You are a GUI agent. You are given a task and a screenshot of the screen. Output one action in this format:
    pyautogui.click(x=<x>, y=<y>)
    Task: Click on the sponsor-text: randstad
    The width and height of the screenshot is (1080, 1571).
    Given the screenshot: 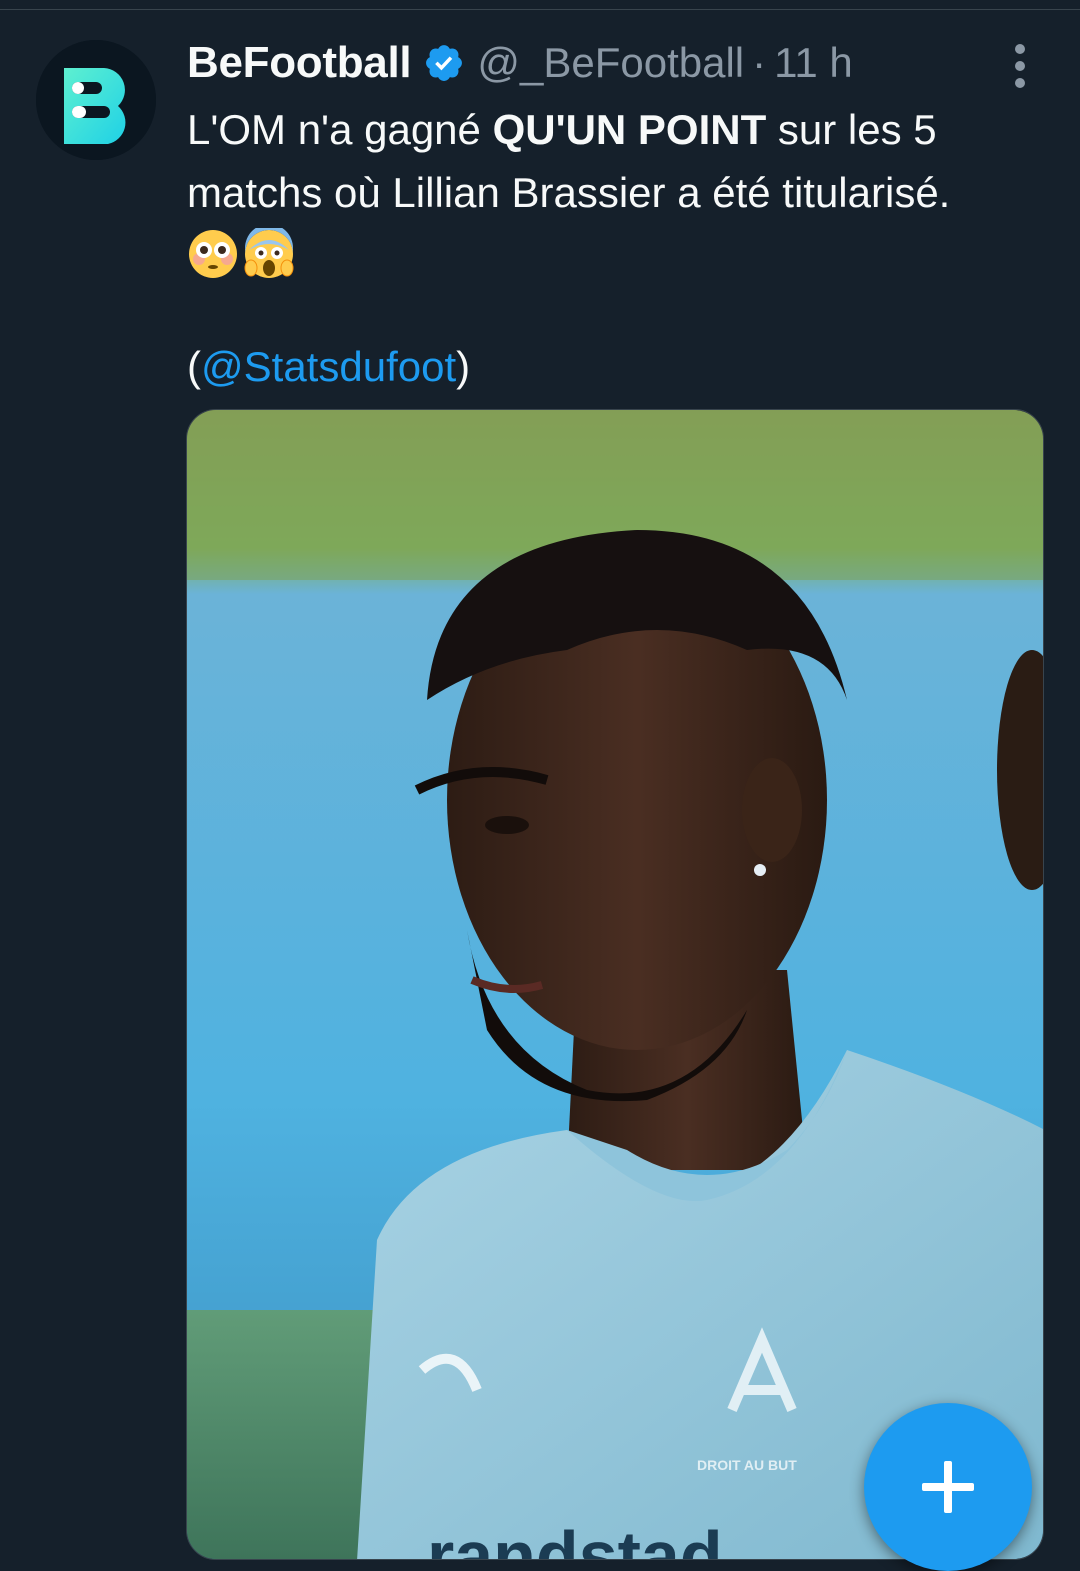 What is the action you would take?
    pyautogui.click(x=575, y=1538)
    